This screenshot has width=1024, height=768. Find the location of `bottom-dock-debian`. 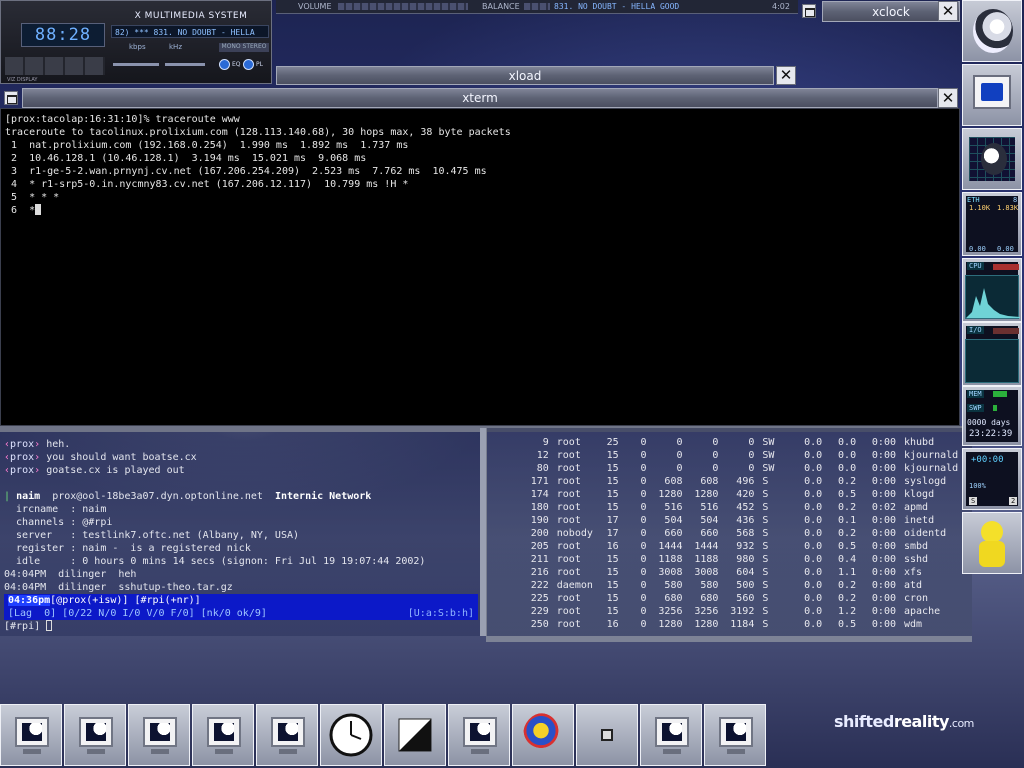

bottom-dock-debian is located at coordinates (543, 735).